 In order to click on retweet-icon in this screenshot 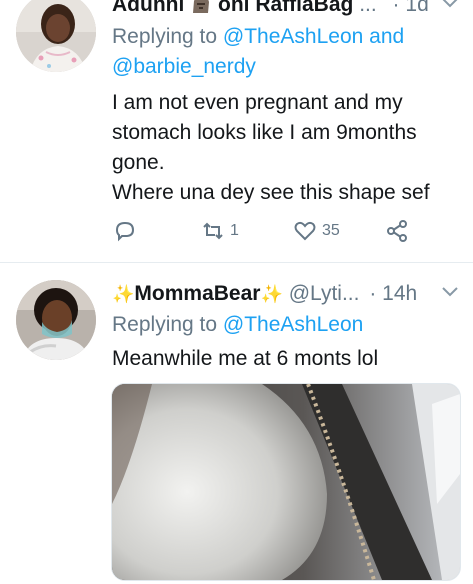, I will do `click(213, 231)`.